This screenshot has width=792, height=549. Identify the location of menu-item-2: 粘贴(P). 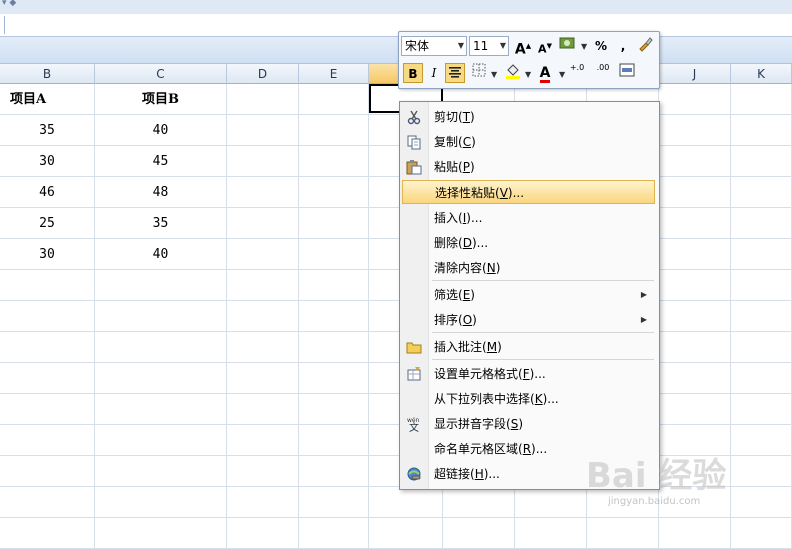
(528, 167).